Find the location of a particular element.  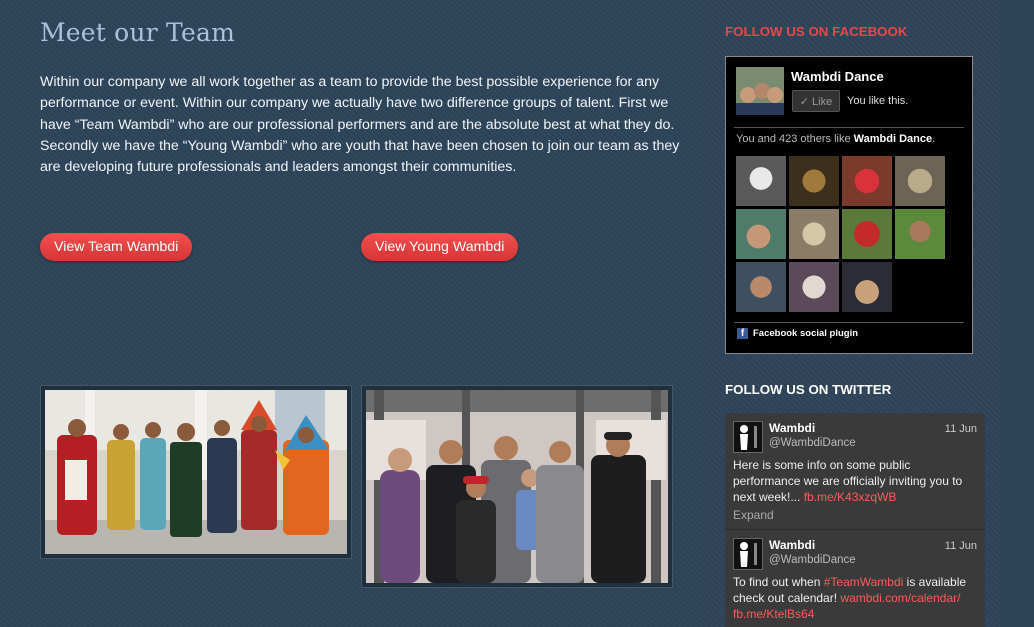

young-wambdi-photo is located at coordinates (517, 486).